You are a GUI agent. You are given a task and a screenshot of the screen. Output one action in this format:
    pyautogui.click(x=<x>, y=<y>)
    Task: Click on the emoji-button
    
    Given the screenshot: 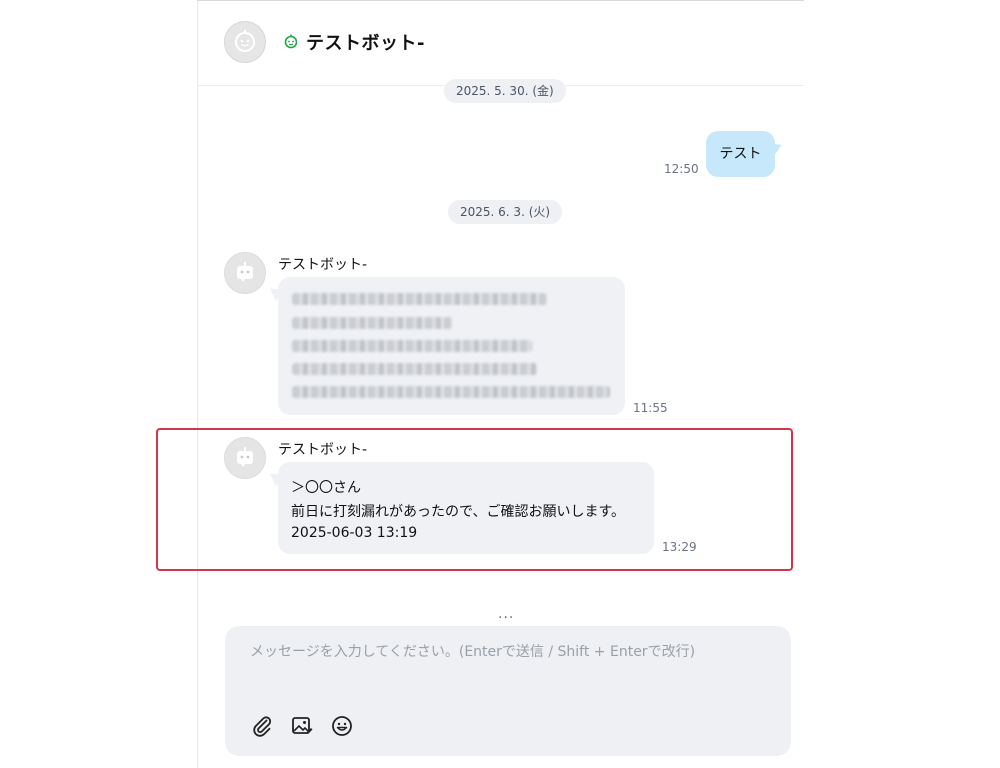 What is the action you would take?
    pyautogui.click(x=342, y=726)
    